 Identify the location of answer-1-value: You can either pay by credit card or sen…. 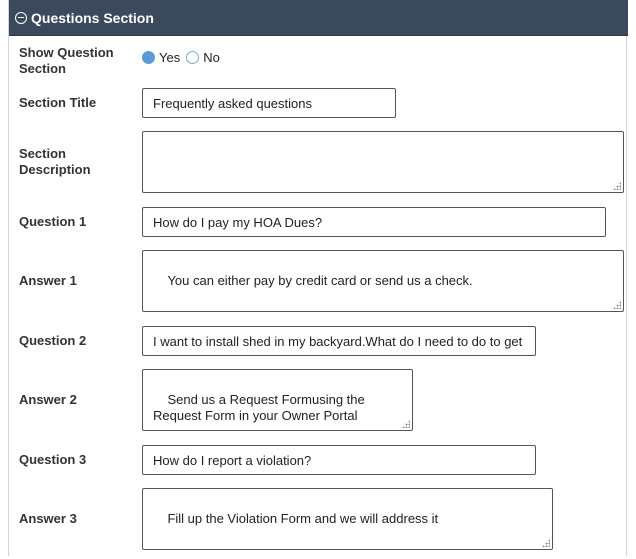
(320, 280).